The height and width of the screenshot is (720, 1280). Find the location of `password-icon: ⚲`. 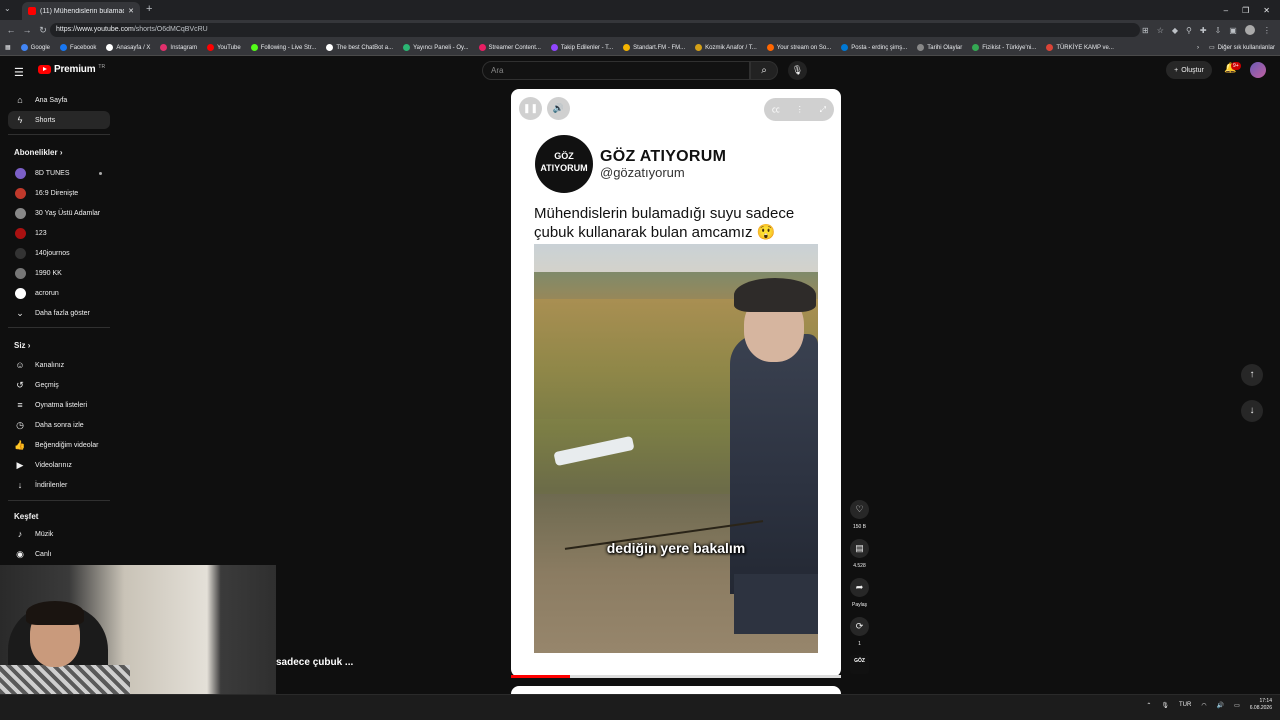

password-icon: ⚲ is located at coordinates (1189, 30).